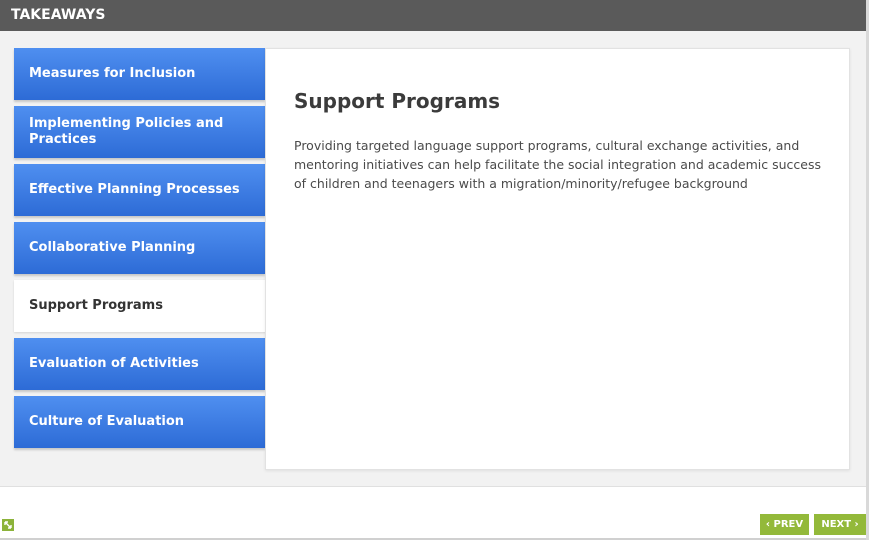 This screenshot has width=869, height=540. Describe the element at coordinates (139, 190) in the screenshot. I see `tab-effective-planning-processes: Effective Planning Processes` at that location.